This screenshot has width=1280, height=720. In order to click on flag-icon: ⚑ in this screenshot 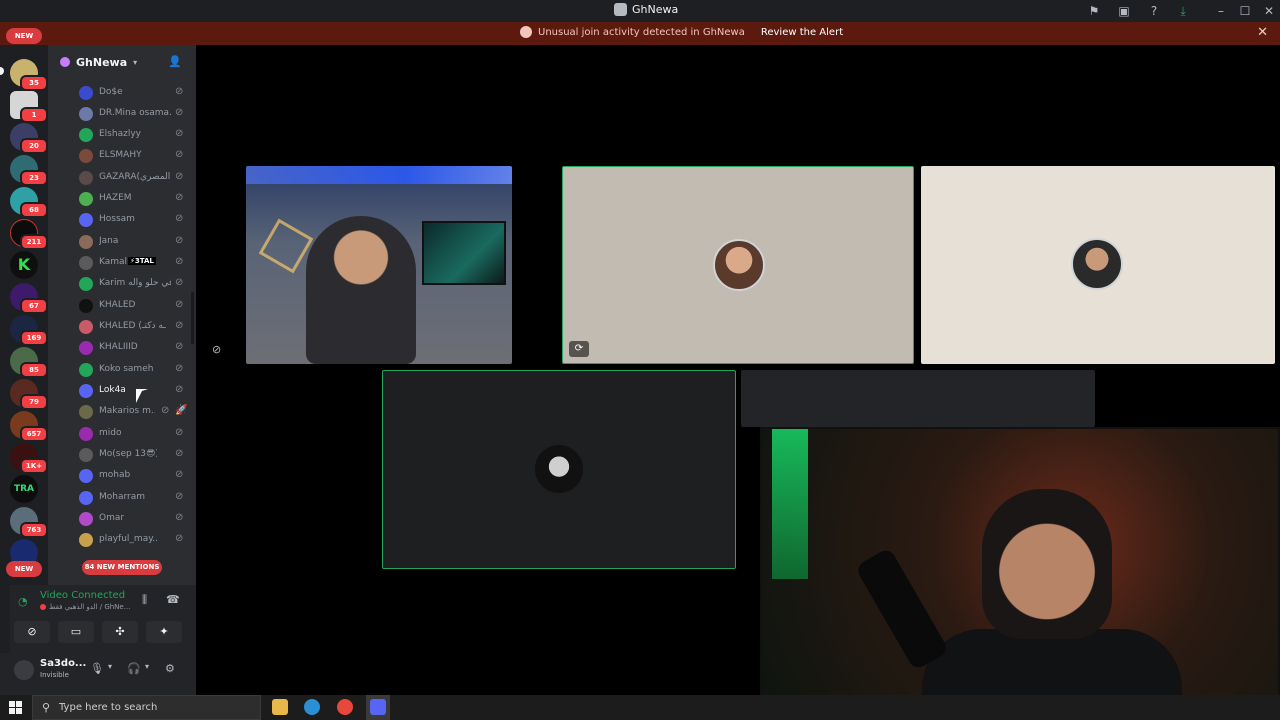, I will do `click(1094, 11)`.